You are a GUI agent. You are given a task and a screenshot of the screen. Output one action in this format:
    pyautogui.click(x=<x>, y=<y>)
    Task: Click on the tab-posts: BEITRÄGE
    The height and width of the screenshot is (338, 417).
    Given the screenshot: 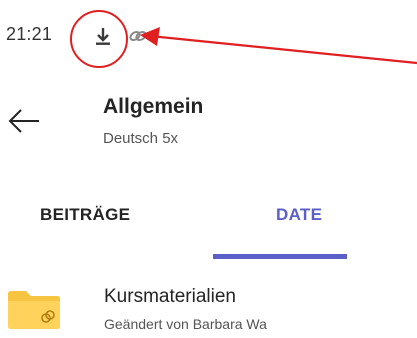 What is the action you would take?
    pyautogui.click(x=85, y=215)
    